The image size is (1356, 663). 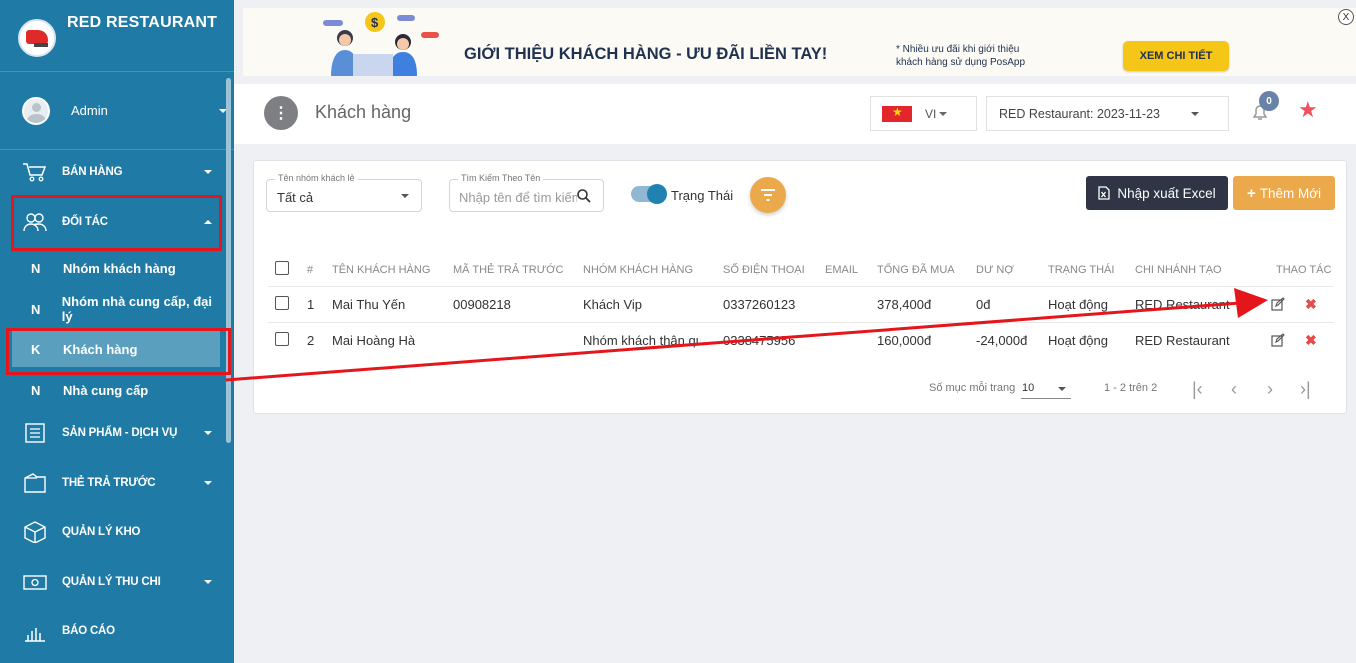 I want to click on subitem-label: Nhóm khách hàng, so click(x=119, y=268).